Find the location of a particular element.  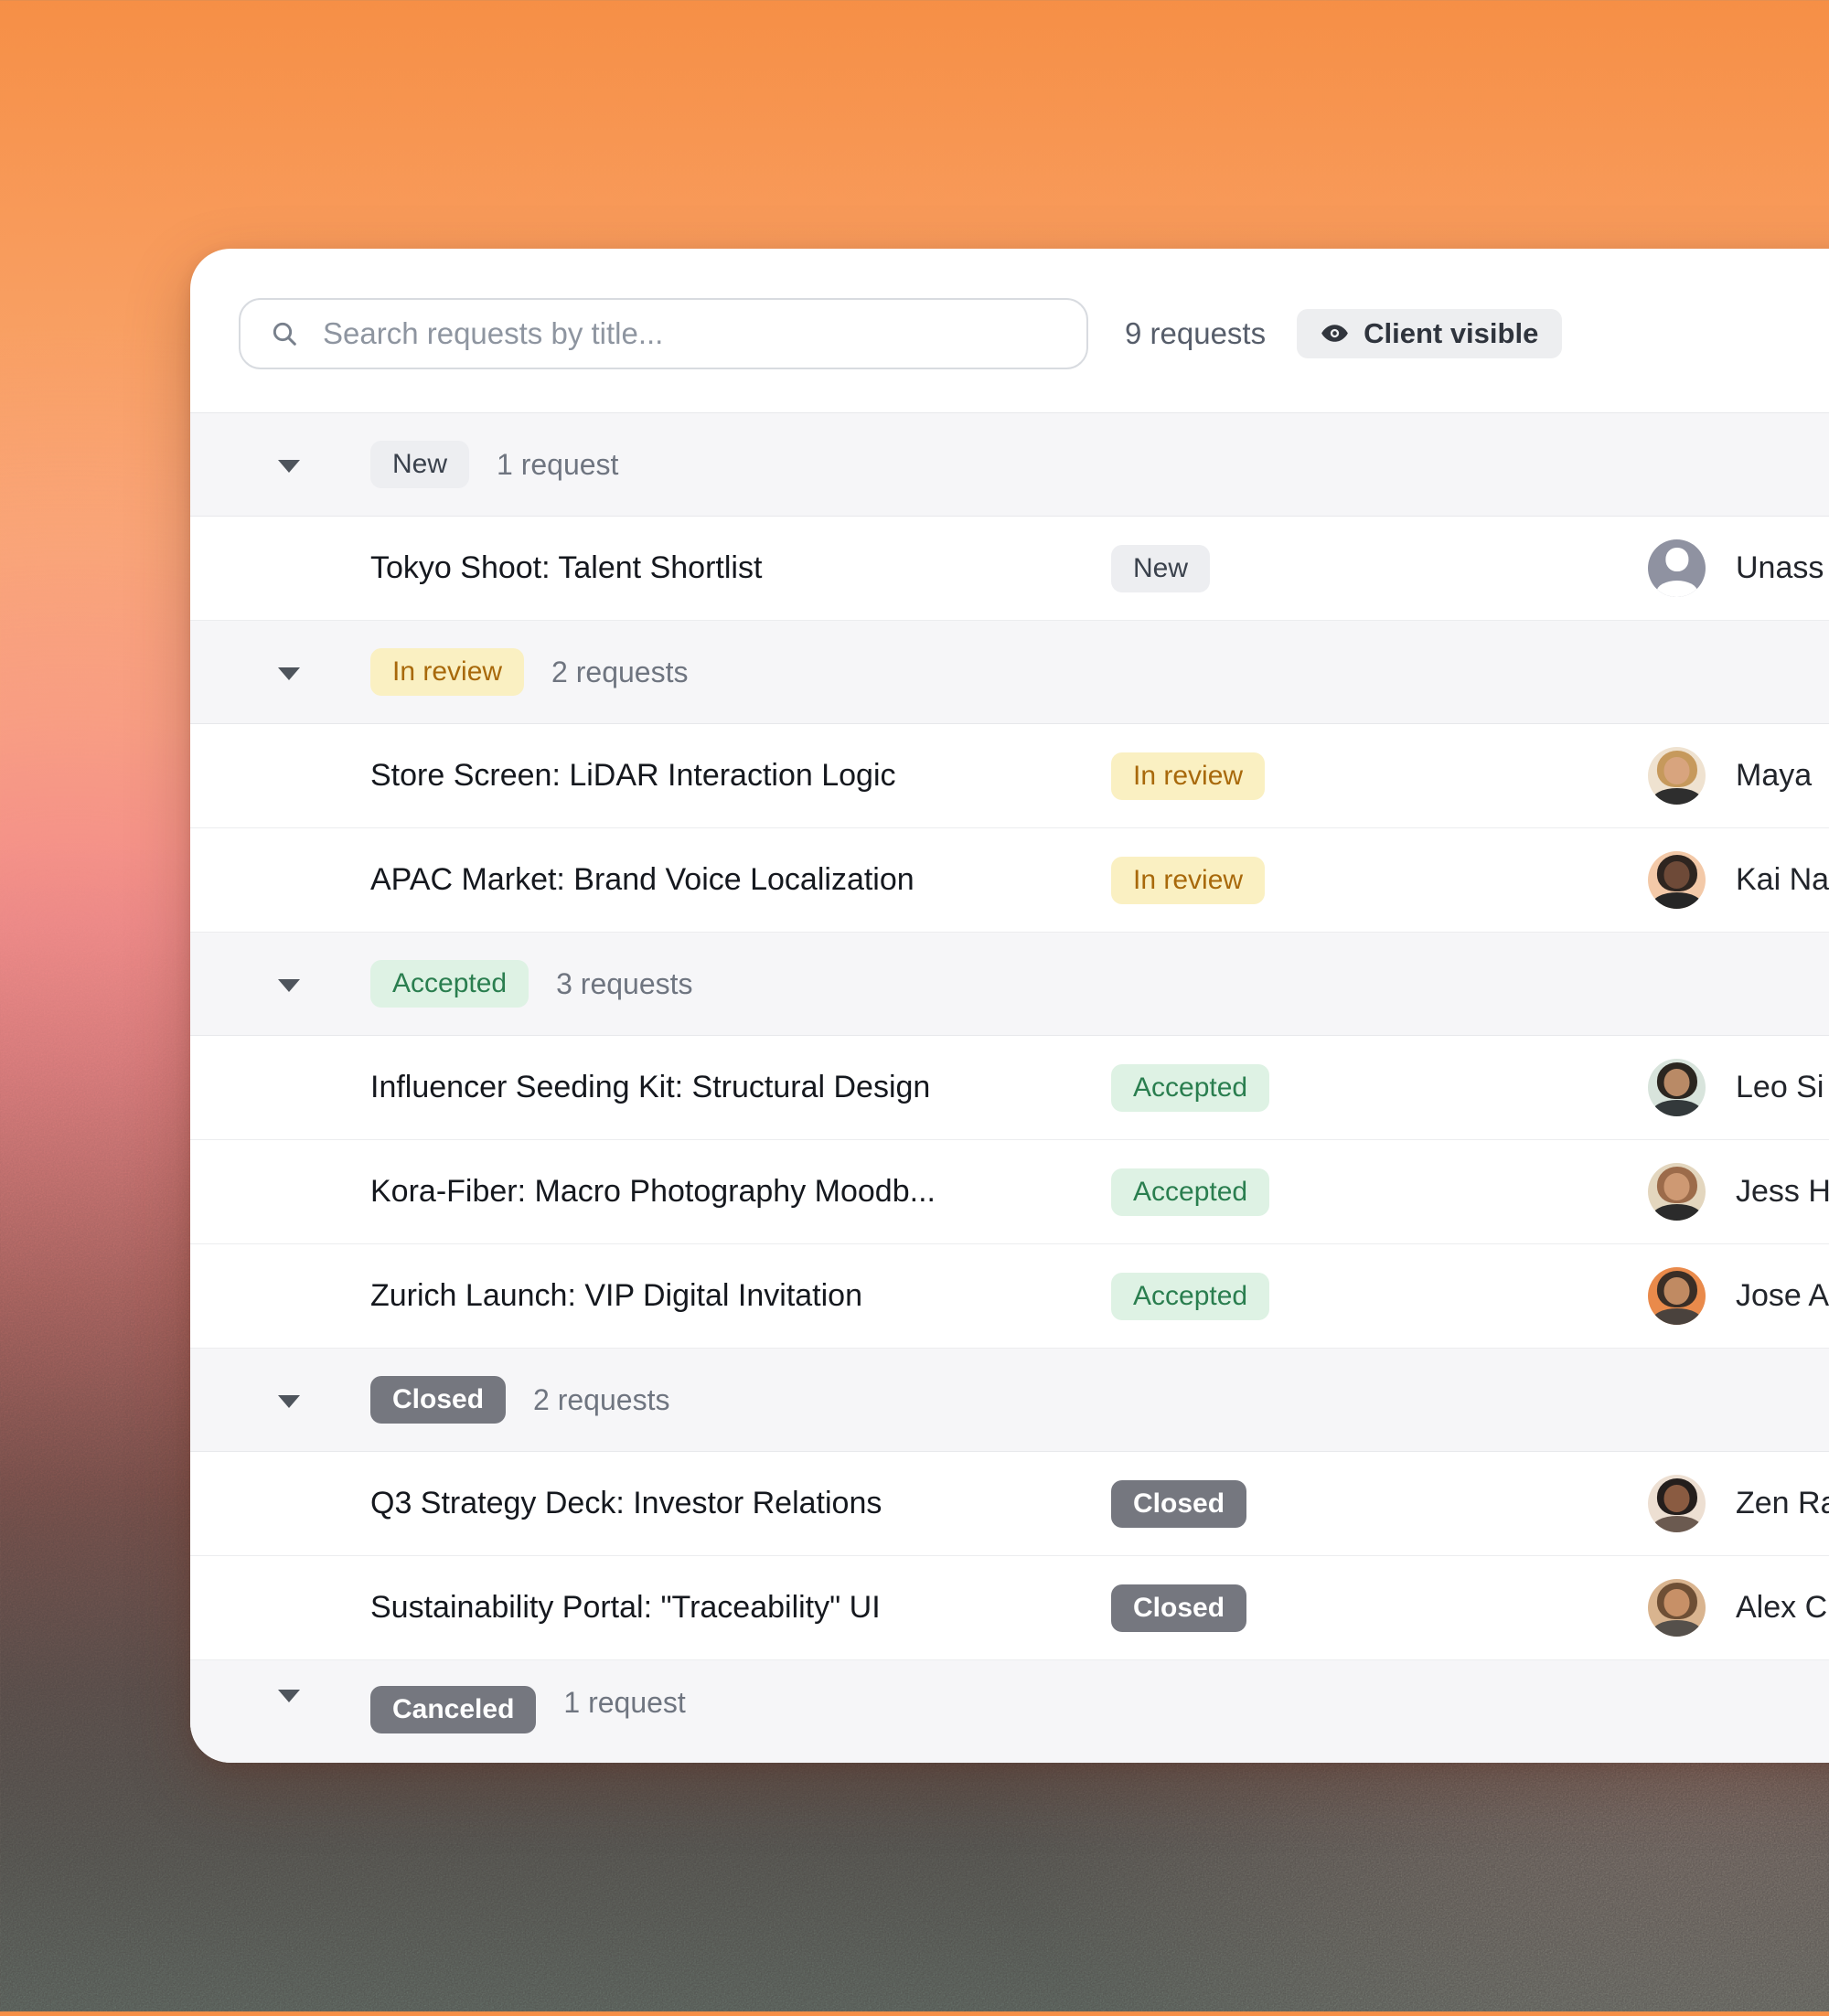

assignee-name: Jess H is located at coordinates (1782, 1191).